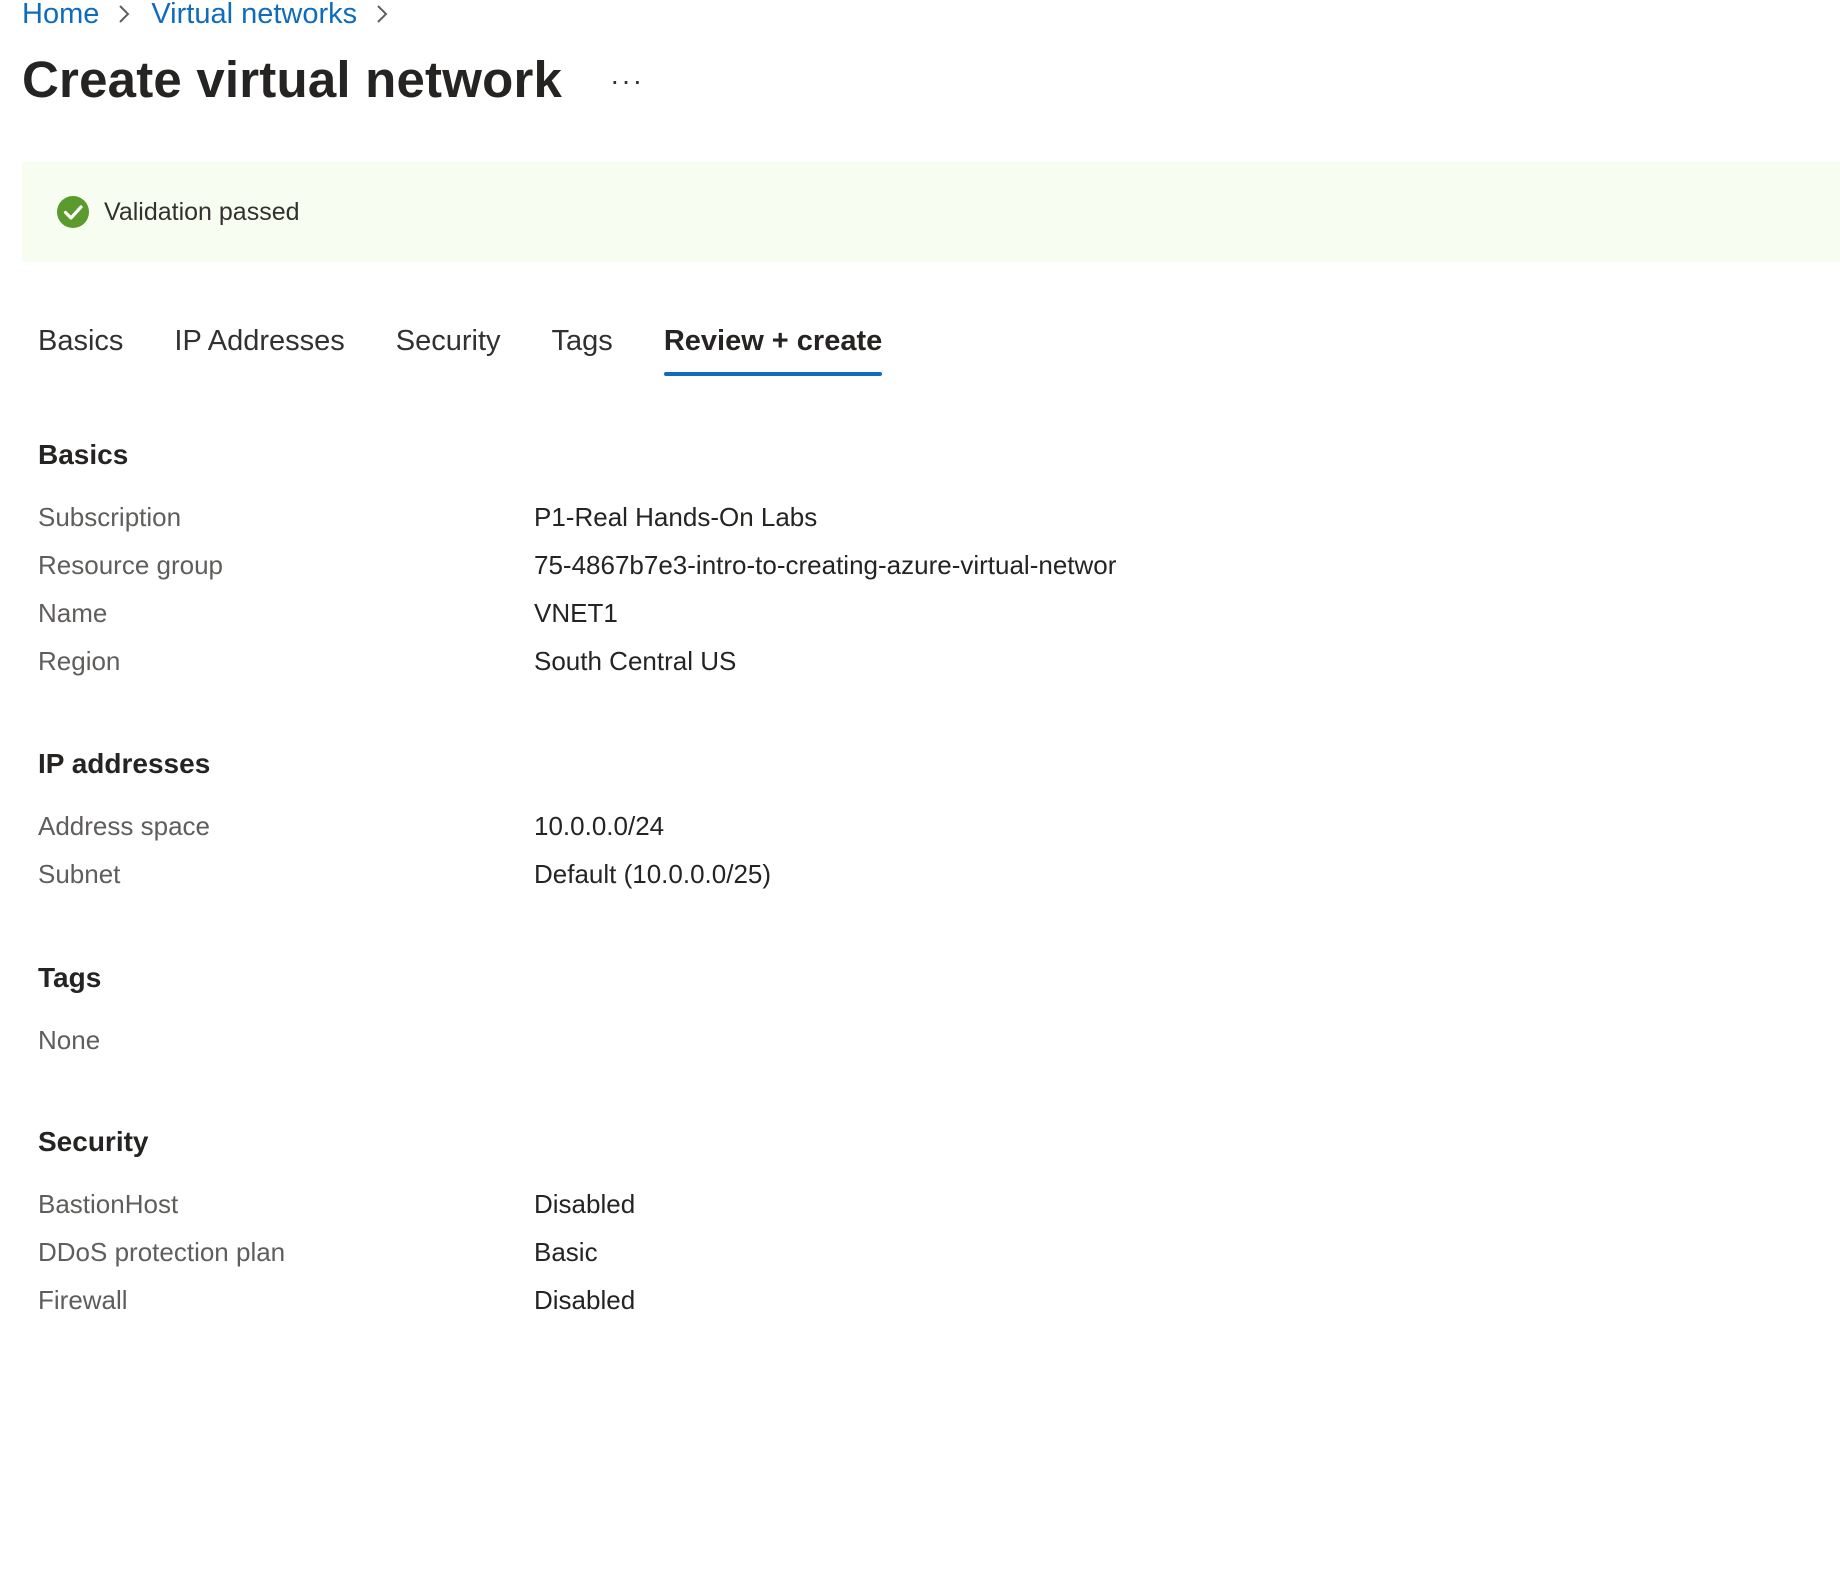 The height and width of the screenshot is (1580, 1840). What do you see at coordinates (124, 763) in the screenshot?
I see `section-title: IP addresses` at bounding box center [124, 763].